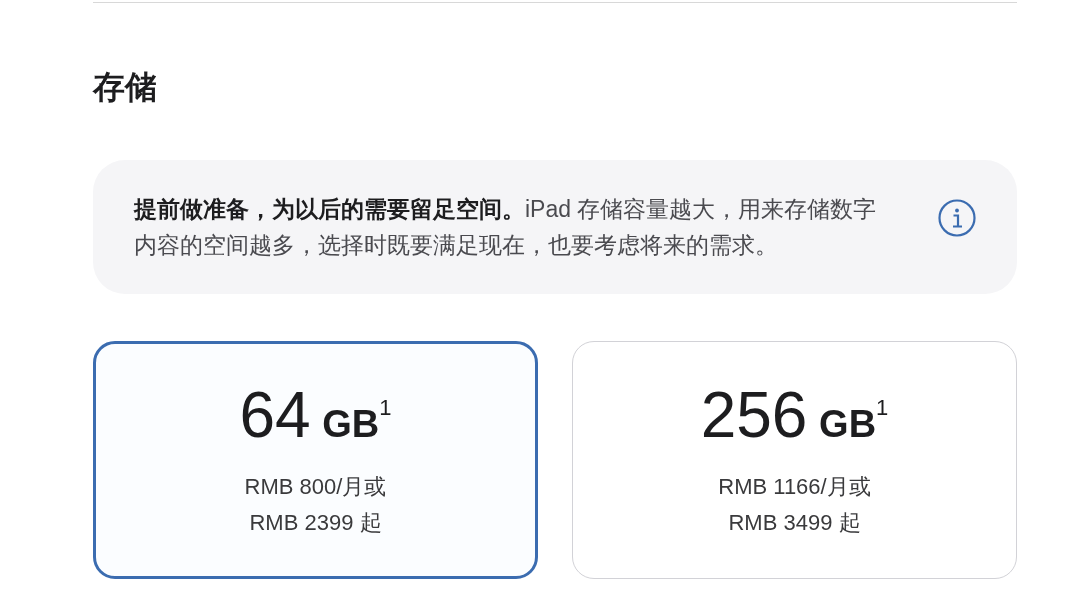  Describe the element at coordinates (315, 487) in the screenshot. I see `price-text: RMB 800/月或` at that location.